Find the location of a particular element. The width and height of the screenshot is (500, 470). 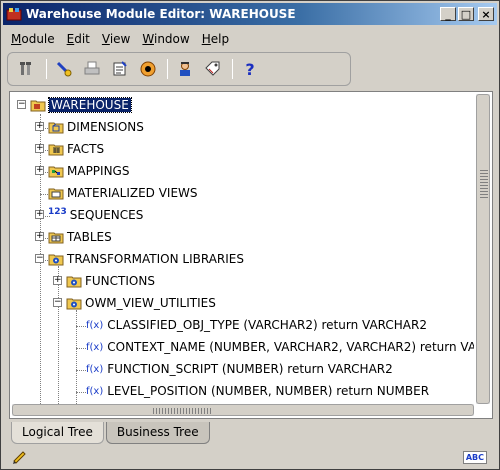

mapping-folder-icon is located at coordinates (56, 171).